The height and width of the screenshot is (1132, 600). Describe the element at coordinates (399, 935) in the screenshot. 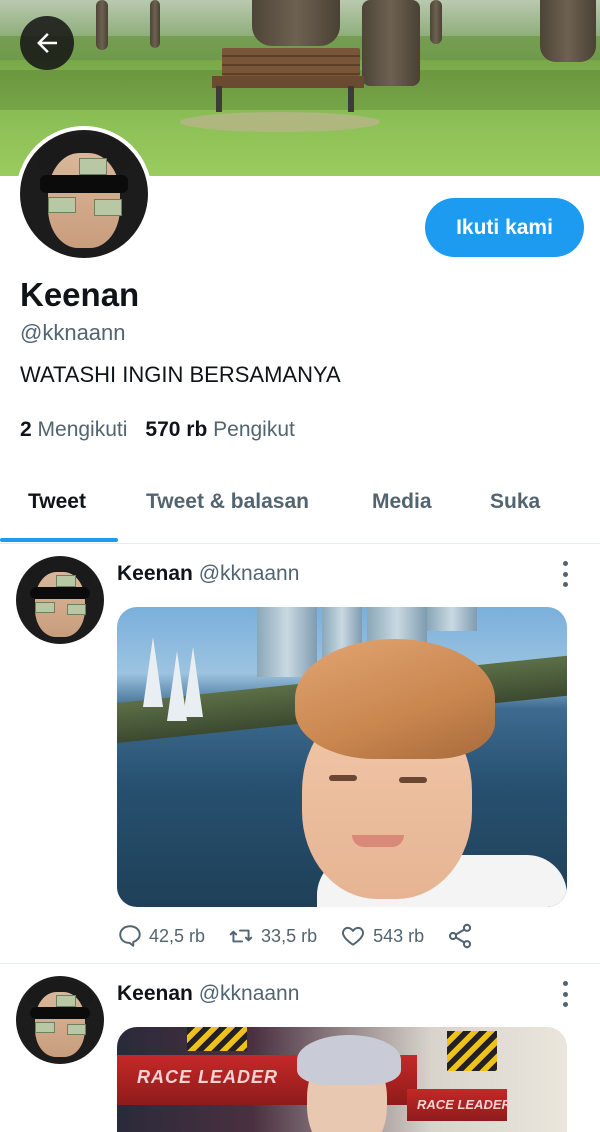

I see `like-count: 543 rb` at that location.